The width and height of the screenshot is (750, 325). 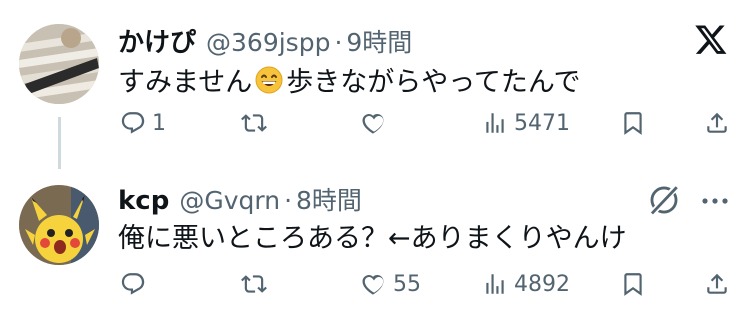 I want to click on more-icon, so click(x=715, y=201).